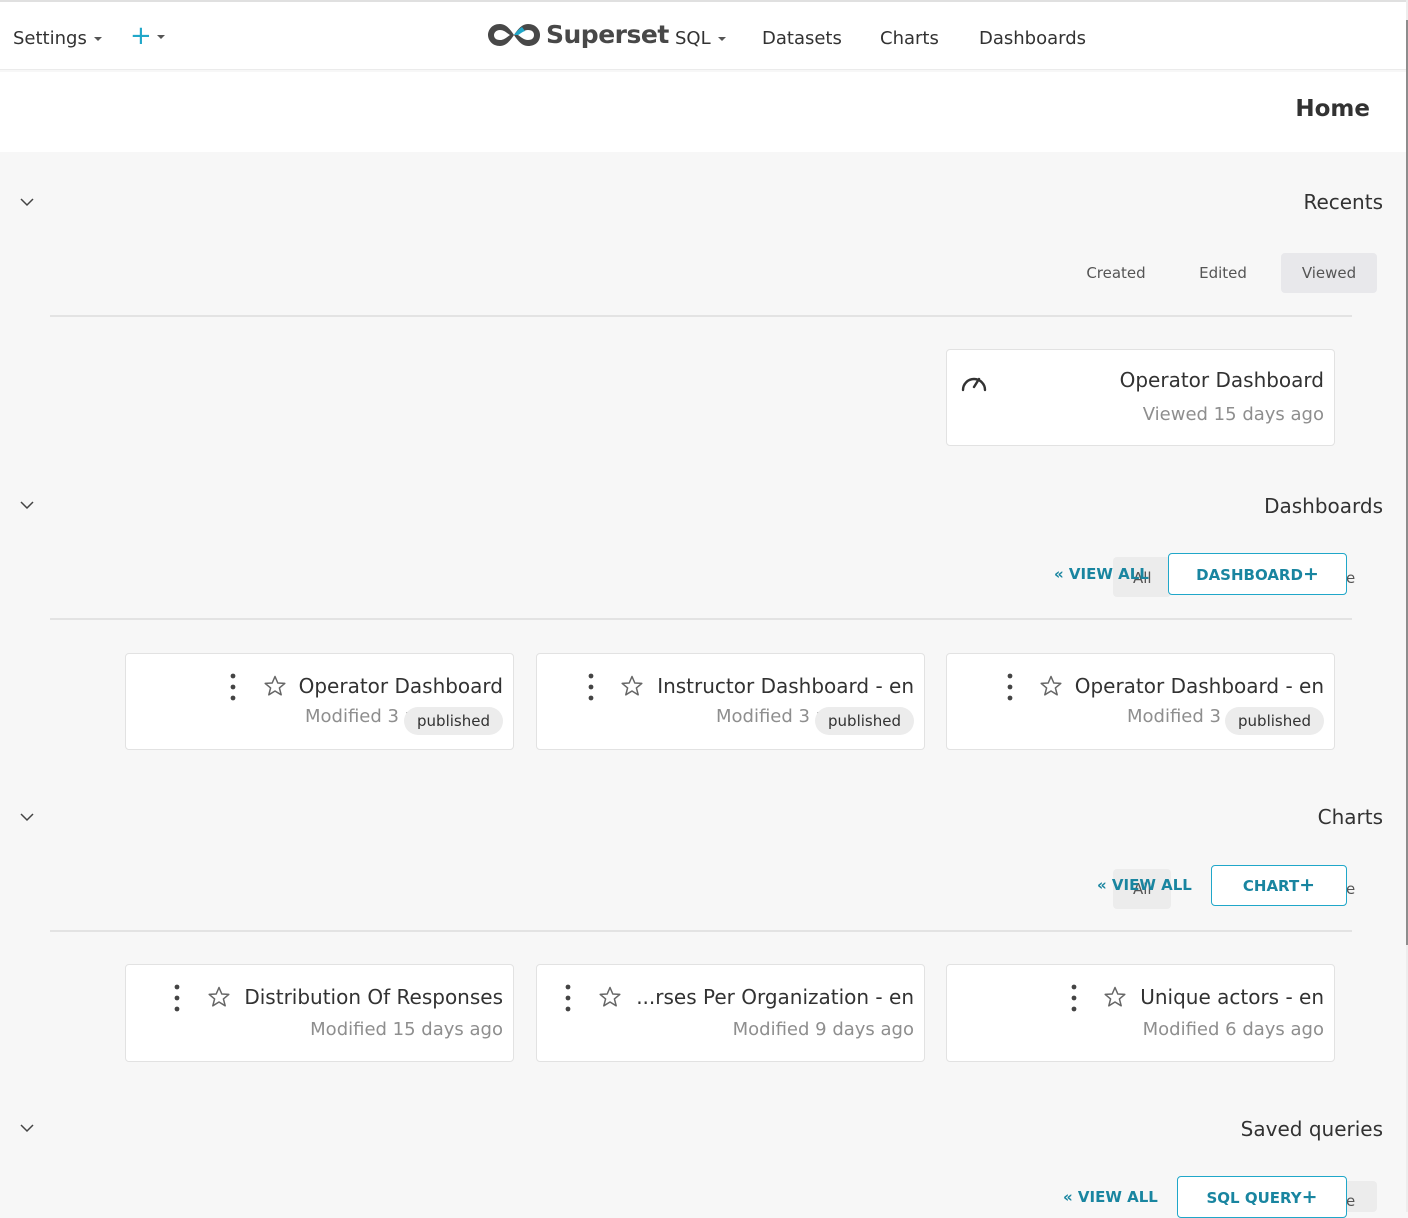 This screenshot has height=1218, width=1408. What do you see at coordinates (1232, 997) in the screenshot?
I see `chart-card-title: Unique actors - en` at bounding box center [1232, 997].